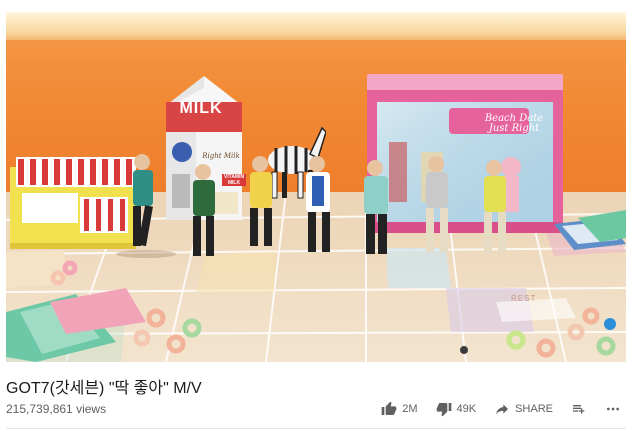 The height and width of the screenshot is (436, 635). I want to click on share-arrow-icon, so click(502, 409).